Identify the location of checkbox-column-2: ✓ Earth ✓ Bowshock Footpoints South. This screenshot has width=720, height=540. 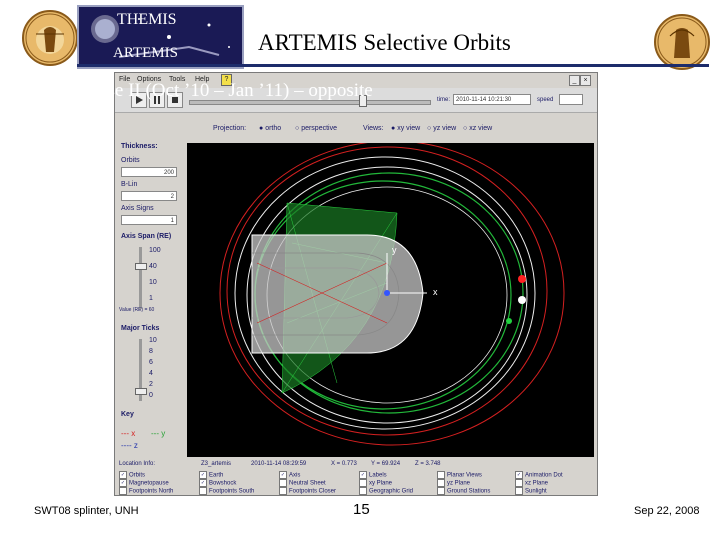
(226, 483).